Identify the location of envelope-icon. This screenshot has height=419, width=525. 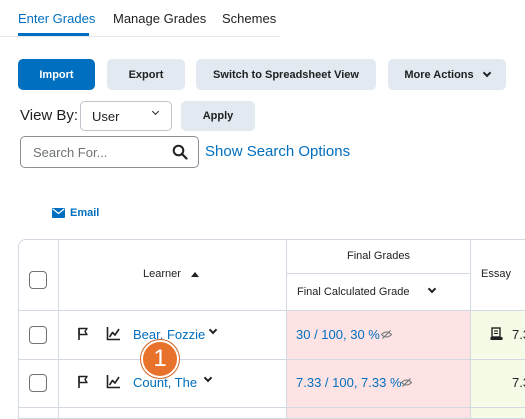
(58, 213).